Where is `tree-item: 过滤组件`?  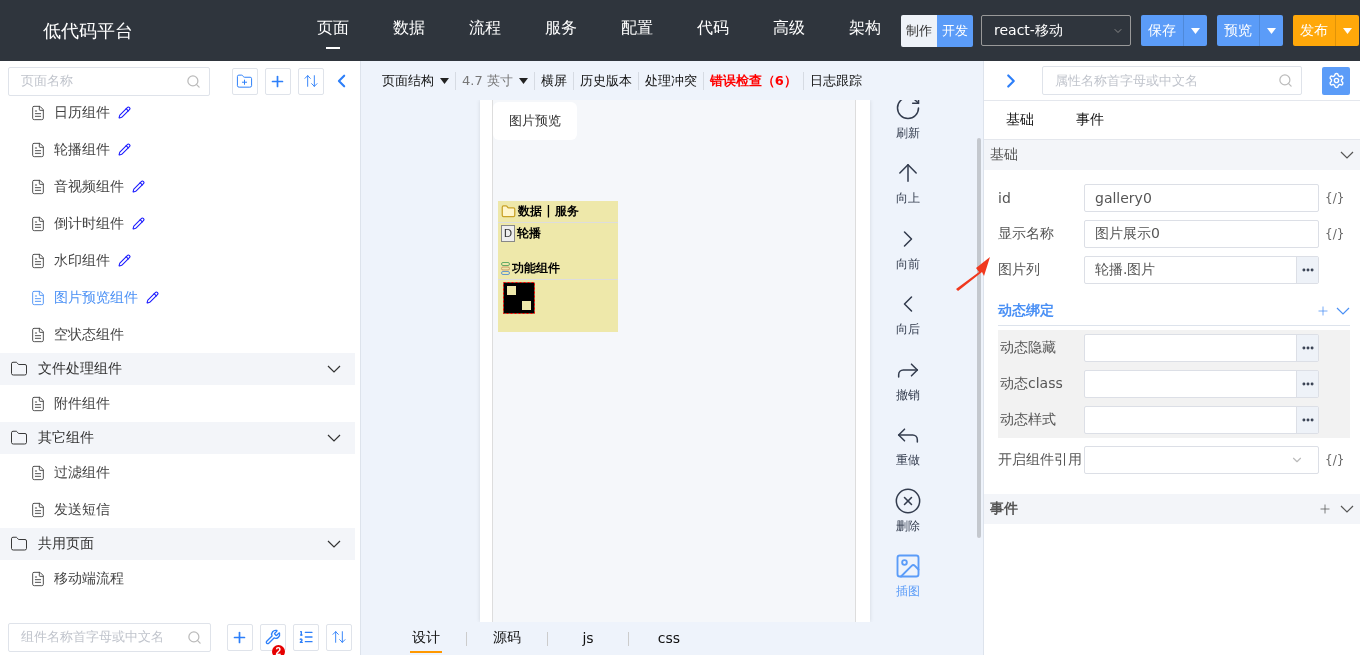 tree-item: 过滤组件 is located at coordinates (177, 472).